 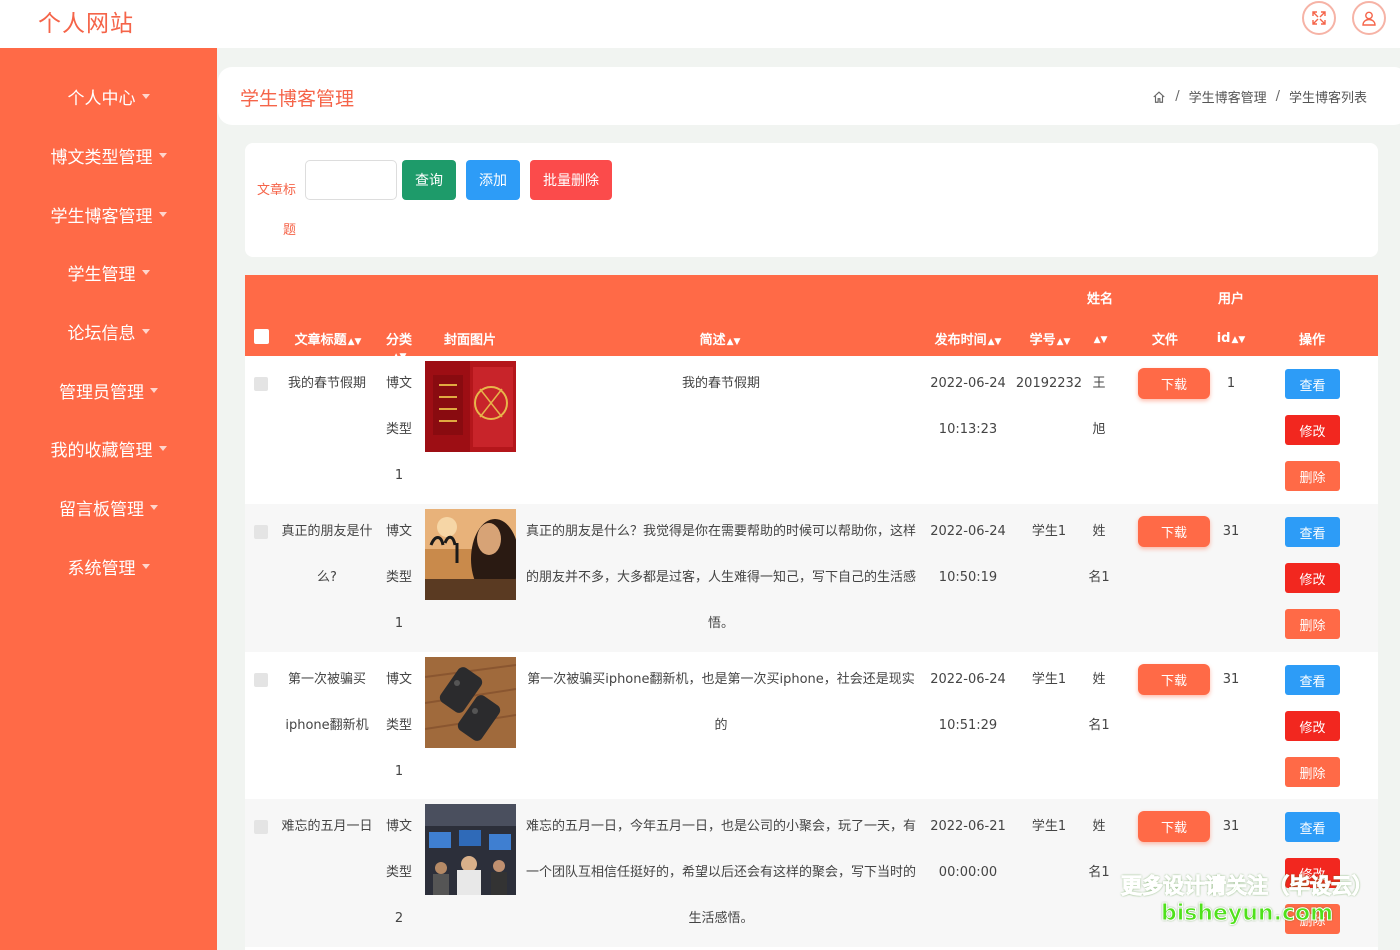 What do you see at coordinates (1099, 406) in the screenshot?
I see `cell-name: 王旭` at bounding box center [1099, 406].